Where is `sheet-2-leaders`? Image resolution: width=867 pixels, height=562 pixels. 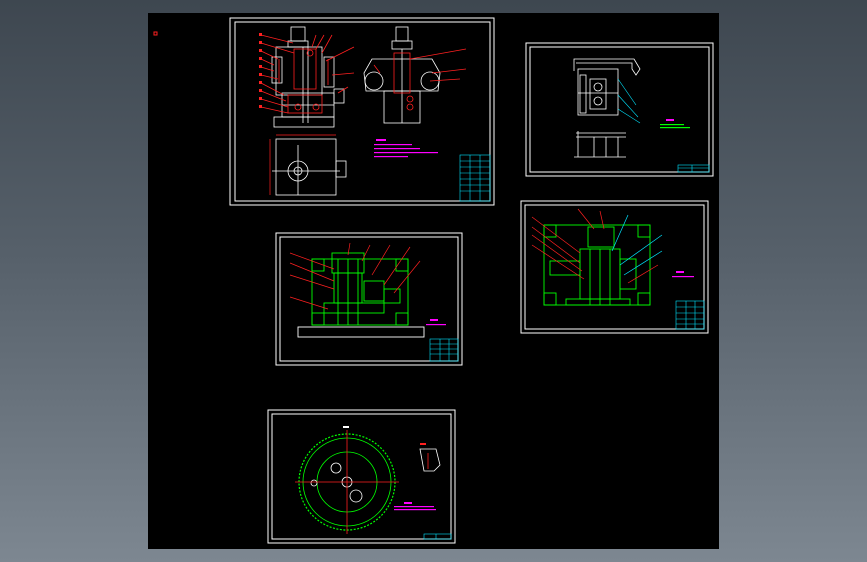 sheet-2-leaders is located at coordinates (629, 101).